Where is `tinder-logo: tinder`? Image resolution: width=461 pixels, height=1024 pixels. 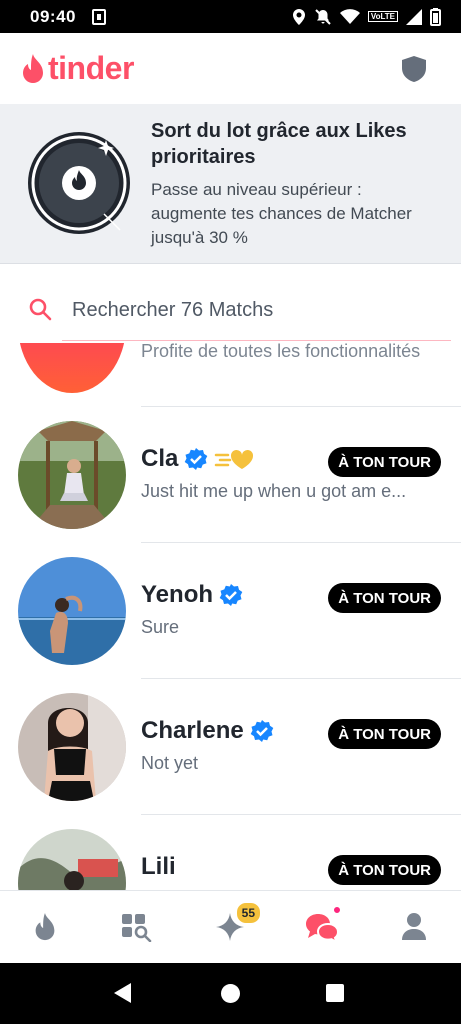
tinder-logo: tinder is located at coordinates (77, 68).